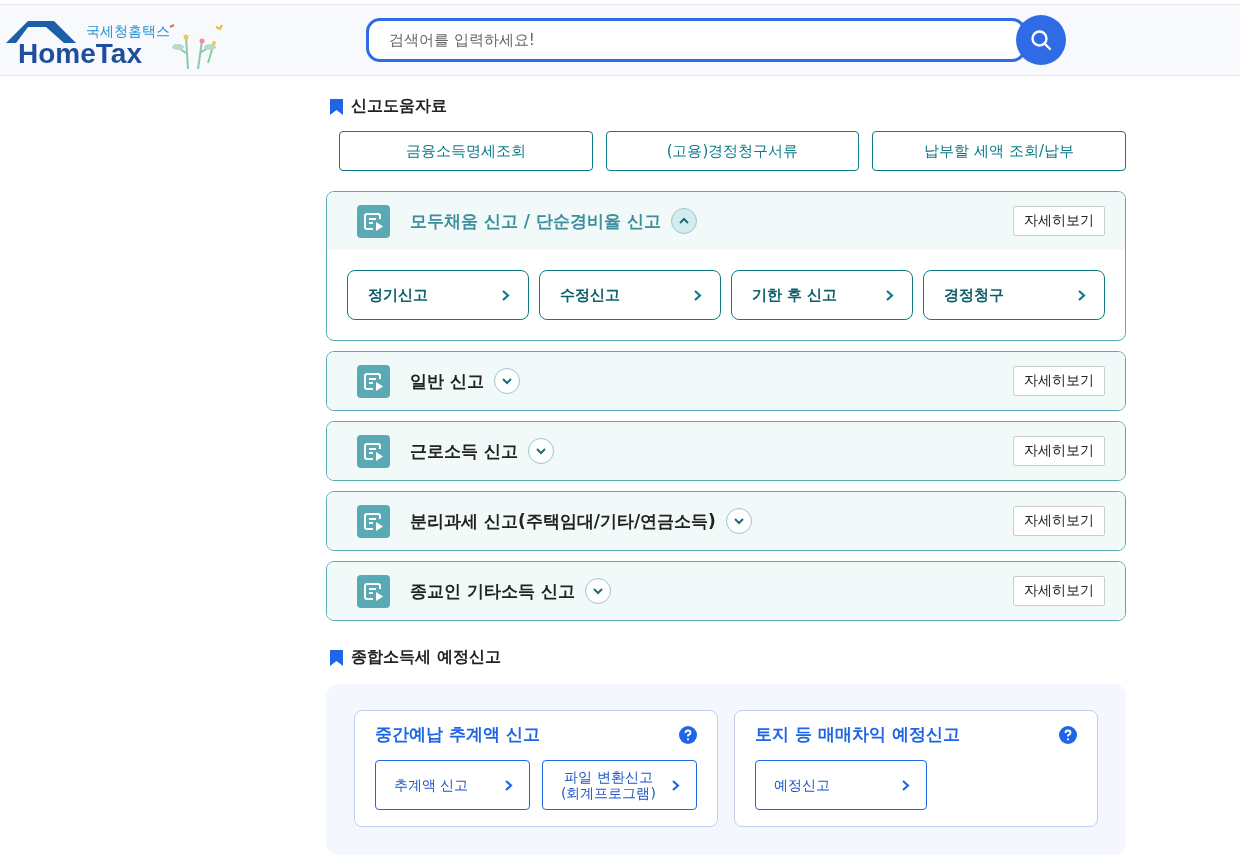 The height and width of the screenshot is (865, 1240). I want to click on card-title: 중간예납 추계액 신고, so click(457, 734).